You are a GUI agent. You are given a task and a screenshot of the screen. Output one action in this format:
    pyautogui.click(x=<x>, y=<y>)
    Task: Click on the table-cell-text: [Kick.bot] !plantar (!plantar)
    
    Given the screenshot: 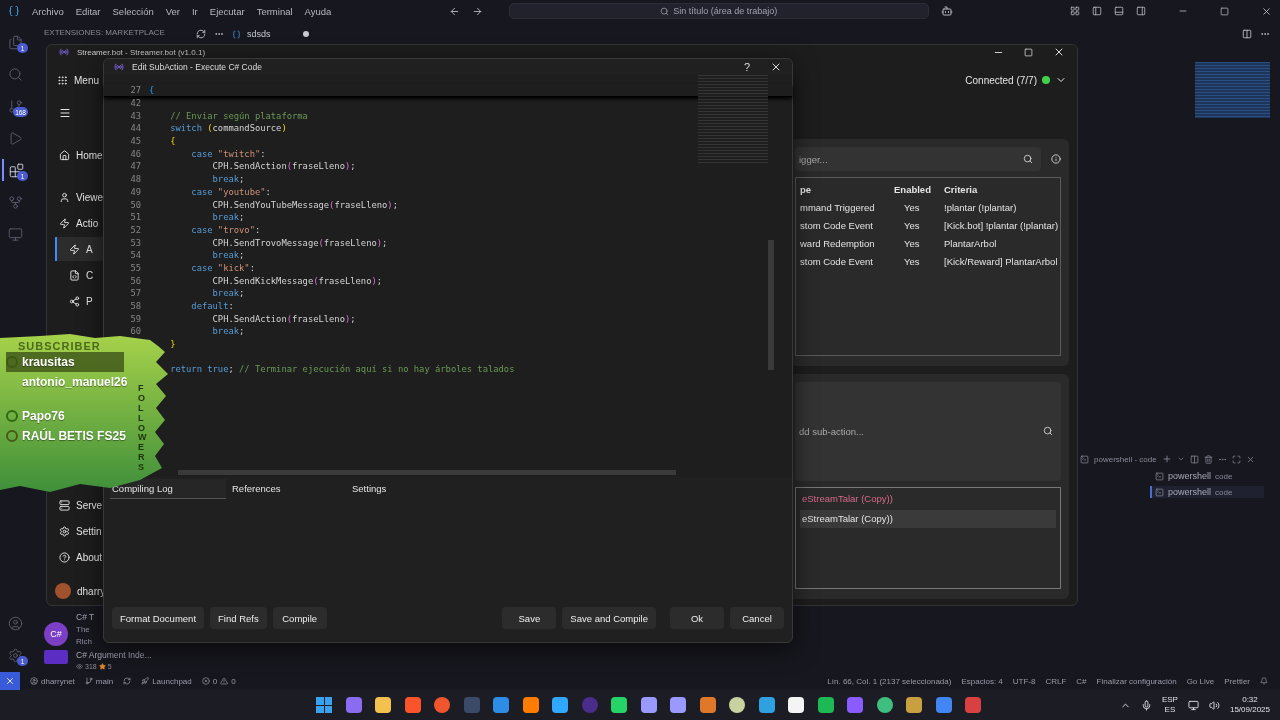 What is the action you would take?
    pyautogui.click(x=1002, y=225)
    